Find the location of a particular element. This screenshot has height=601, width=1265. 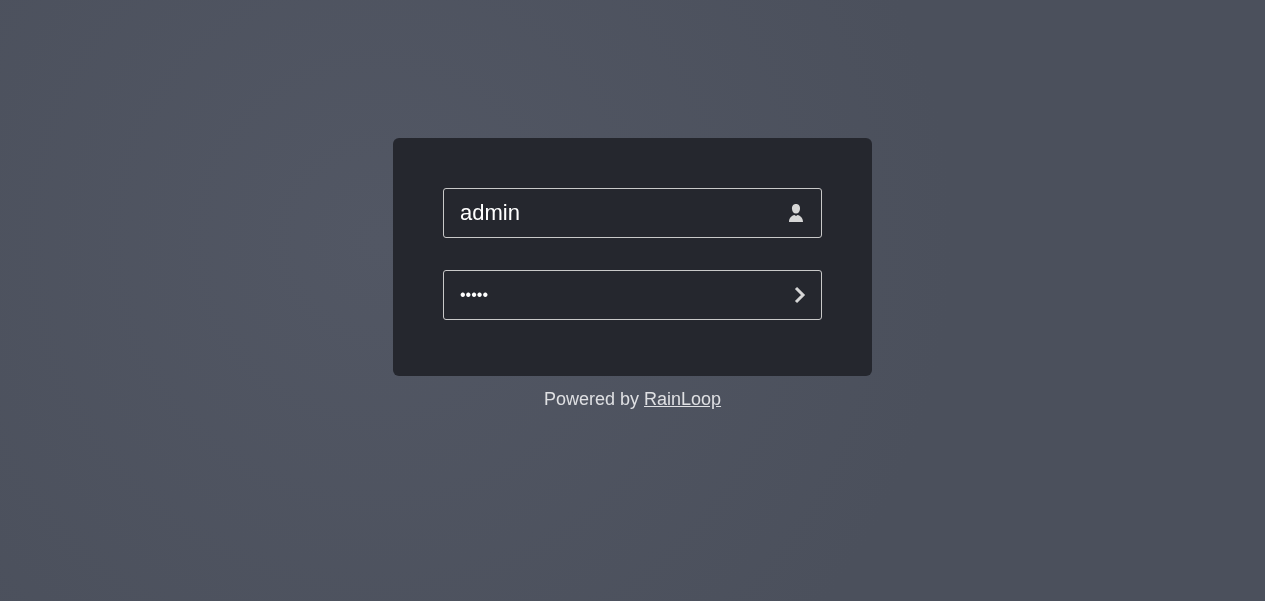

password-field: ••••• is located at coordinates (632, 295).